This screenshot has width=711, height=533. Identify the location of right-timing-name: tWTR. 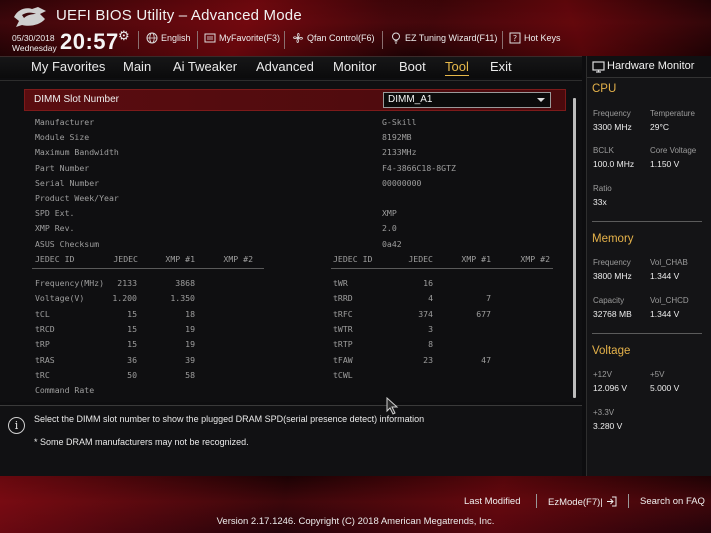
(343, 329).